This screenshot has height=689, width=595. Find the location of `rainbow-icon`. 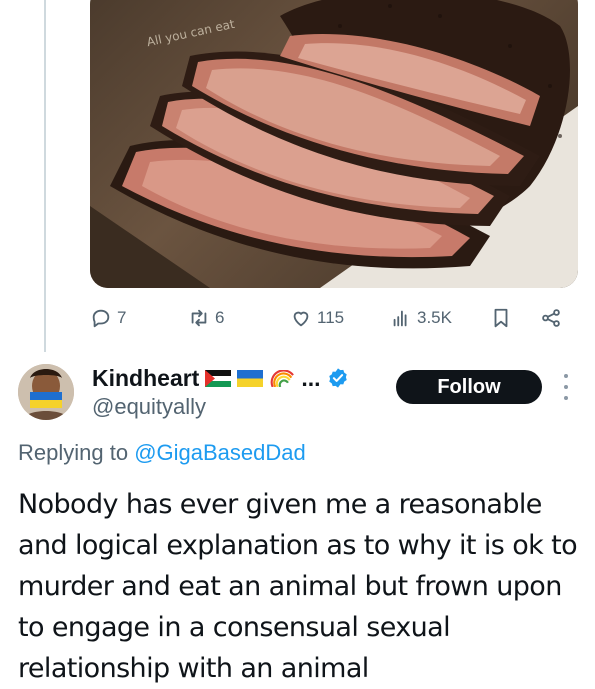

rainbow-icon is located at coordinates (283, 378).